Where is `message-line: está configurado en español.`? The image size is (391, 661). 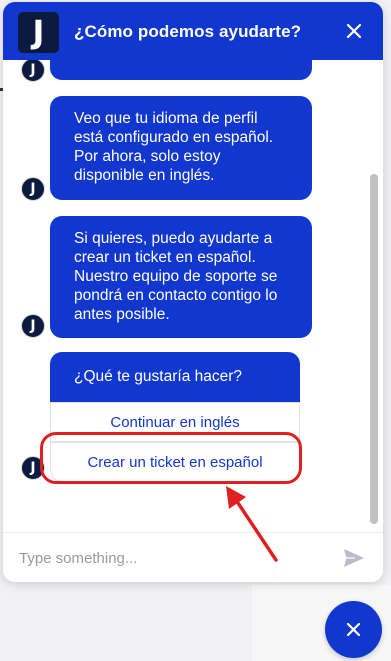
message-line: está configurado en español. is located at coordinates (174, 137).